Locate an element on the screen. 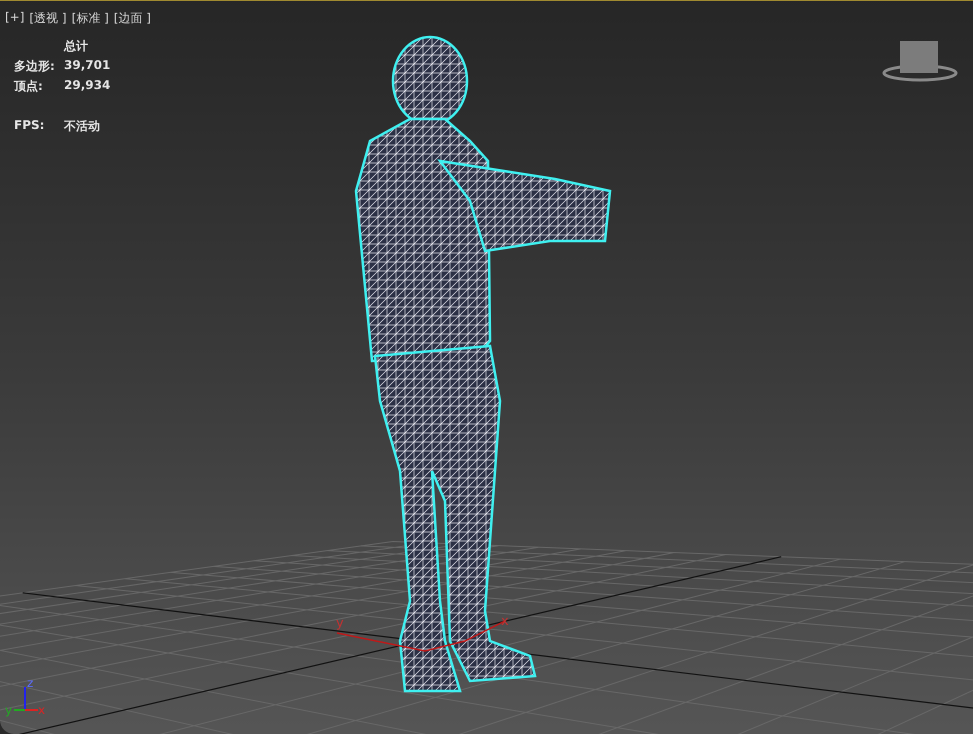  axis-y-label: y is located at coordinates (8, 710).